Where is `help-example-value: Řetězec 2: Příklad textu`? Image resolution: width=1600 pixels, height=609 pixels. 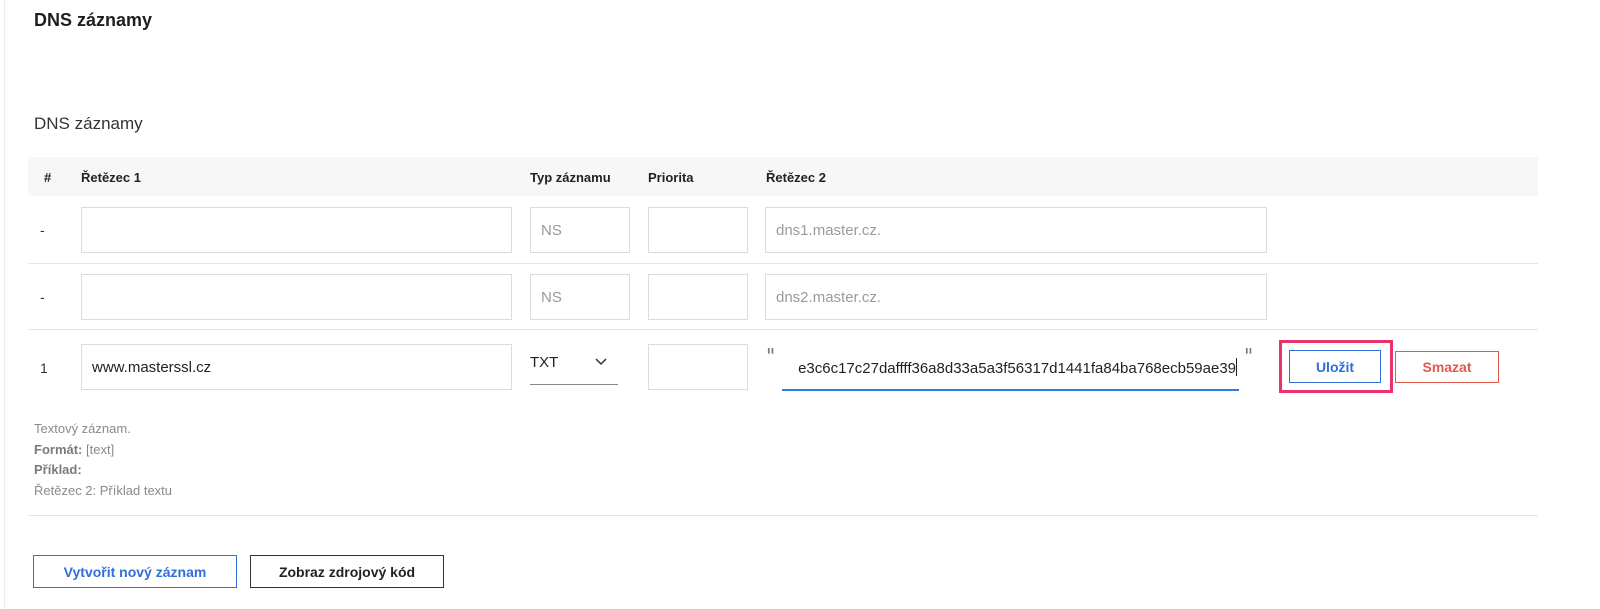
help-example-value: Řetězec 2: Příklad textu is located at coordinates (103, 490).